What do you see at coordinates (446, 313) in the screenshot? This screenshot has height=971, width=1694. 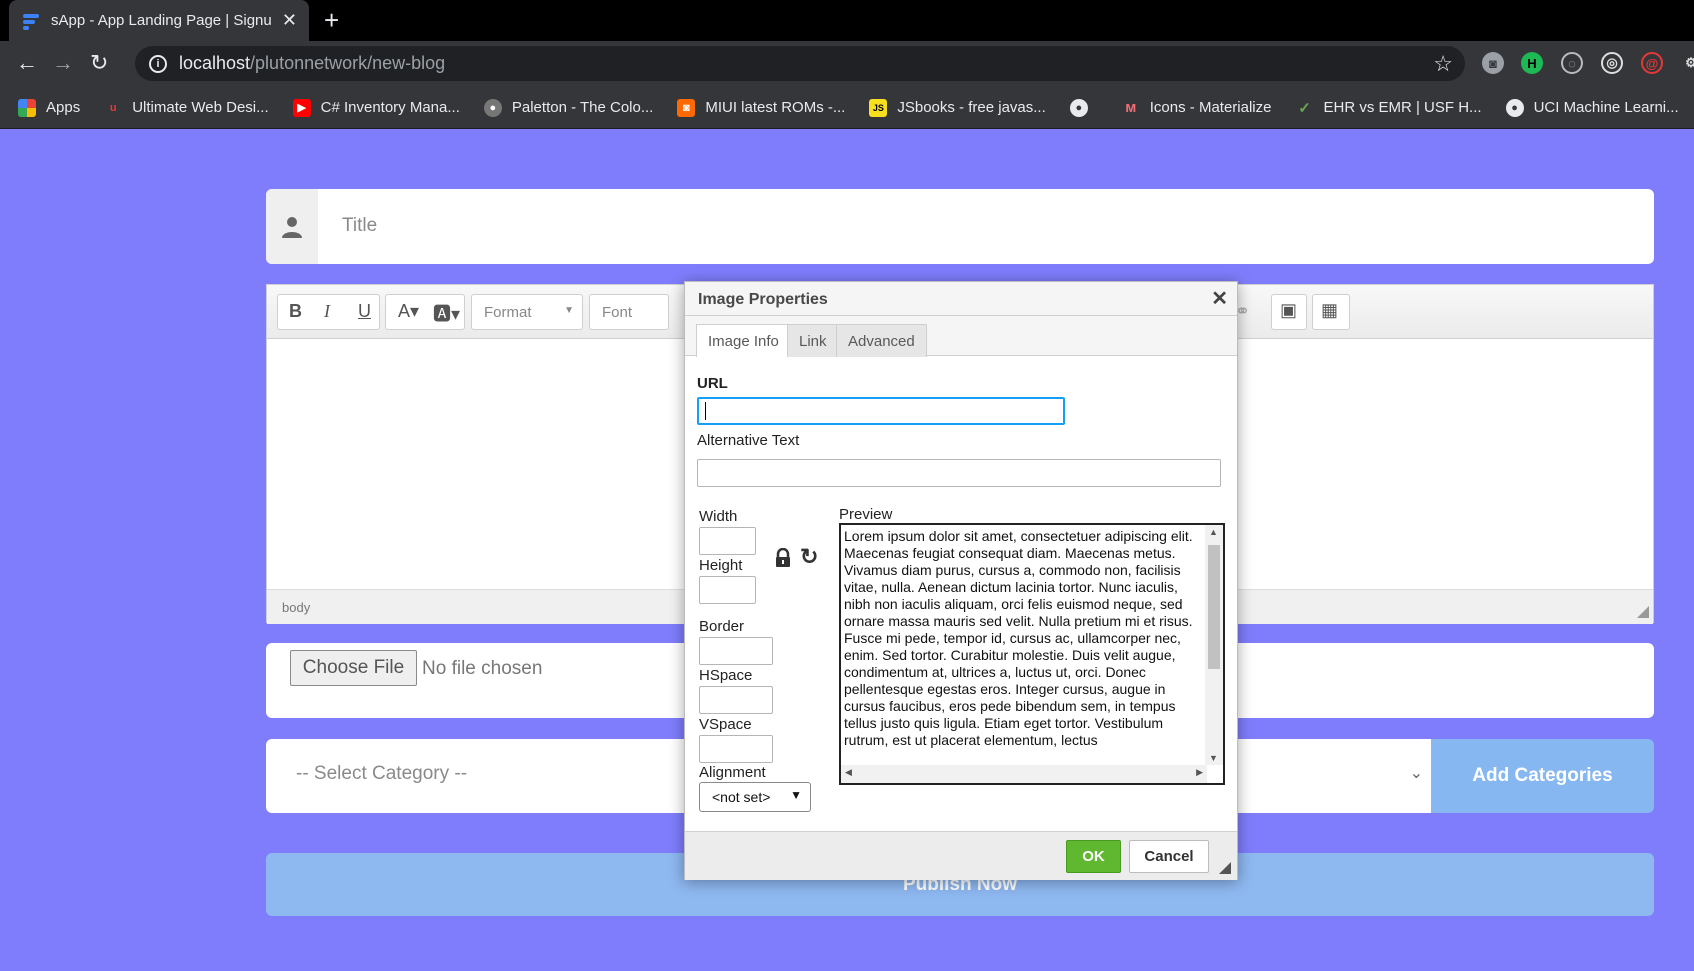 I see `background-color-icon: 🅰▾` at bounding box center [446, 313].